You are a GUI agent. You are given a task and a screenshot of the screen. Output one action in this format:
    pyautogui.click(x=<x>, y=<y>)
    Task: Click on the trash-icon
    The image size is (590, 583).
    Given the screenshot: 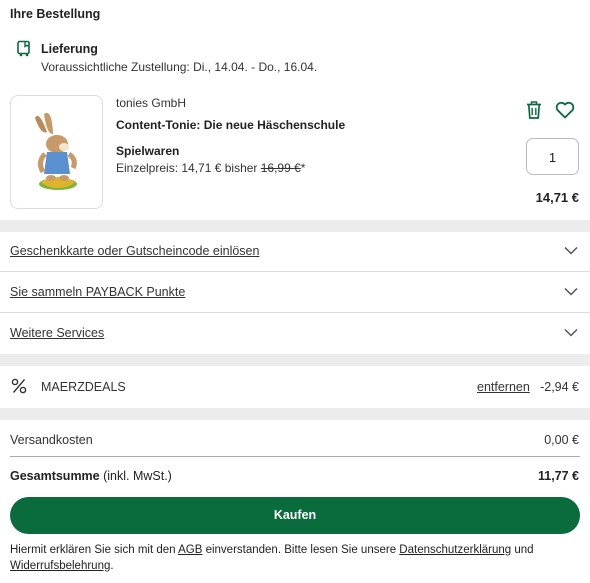 What is the action you would take?
    pyautogui.click(x=534, y=110)
    